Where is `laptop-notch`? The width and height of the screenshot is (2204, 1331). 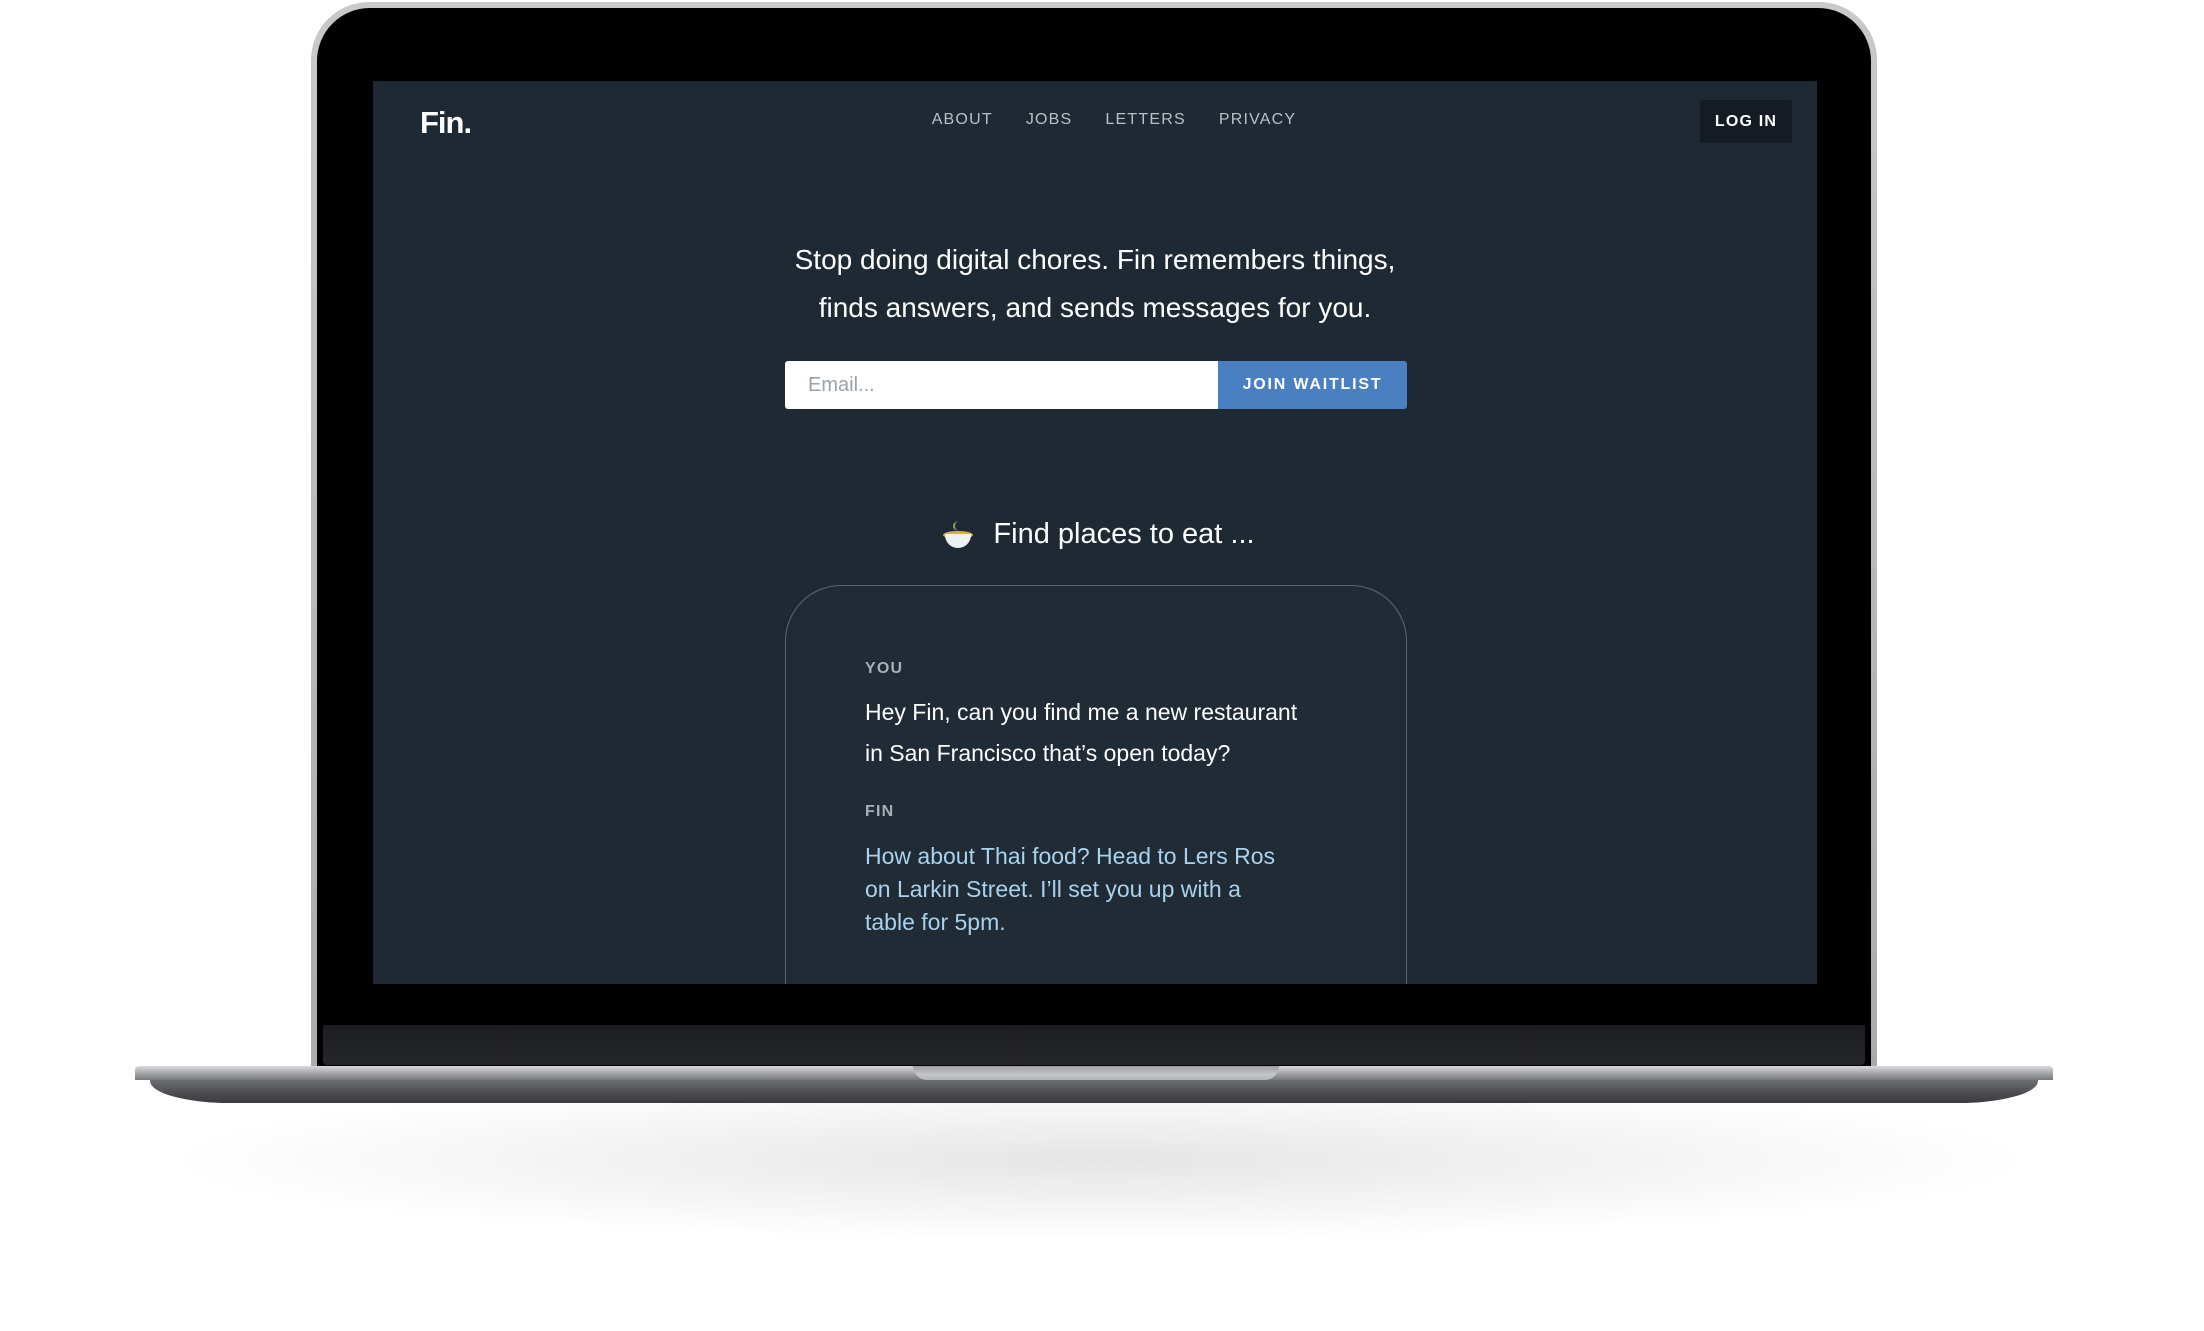 laptop-notch is located at coordinates (1096, 1073).